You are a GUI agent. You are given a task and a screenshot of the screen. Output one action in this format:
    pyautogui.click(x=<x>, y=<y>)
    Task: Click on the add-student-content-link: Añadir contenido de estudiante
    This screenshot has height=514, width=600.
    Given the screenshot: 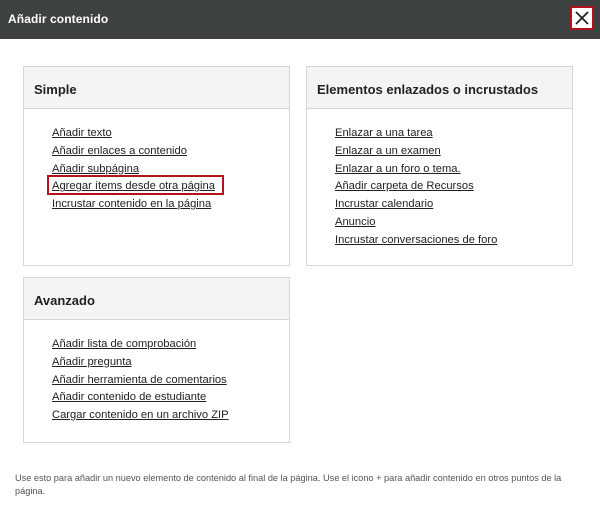 What is the action you would take?
    pyautogui.click(x=129, y=397)
    